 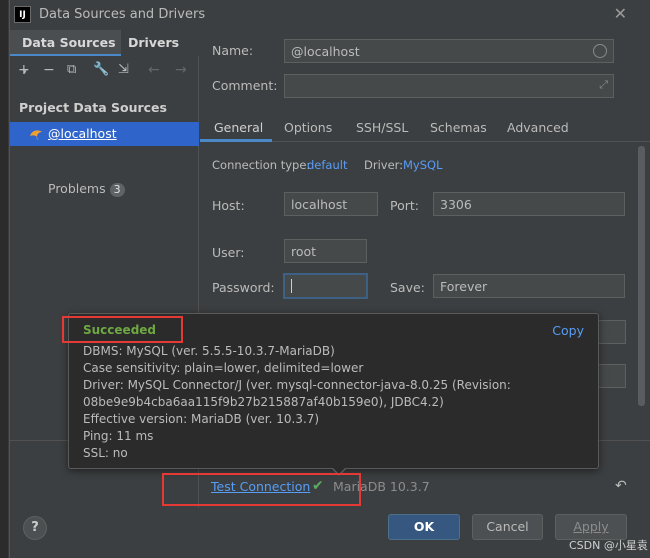 I want to click on driver-label: Driver:, so click(x=384, y=165).